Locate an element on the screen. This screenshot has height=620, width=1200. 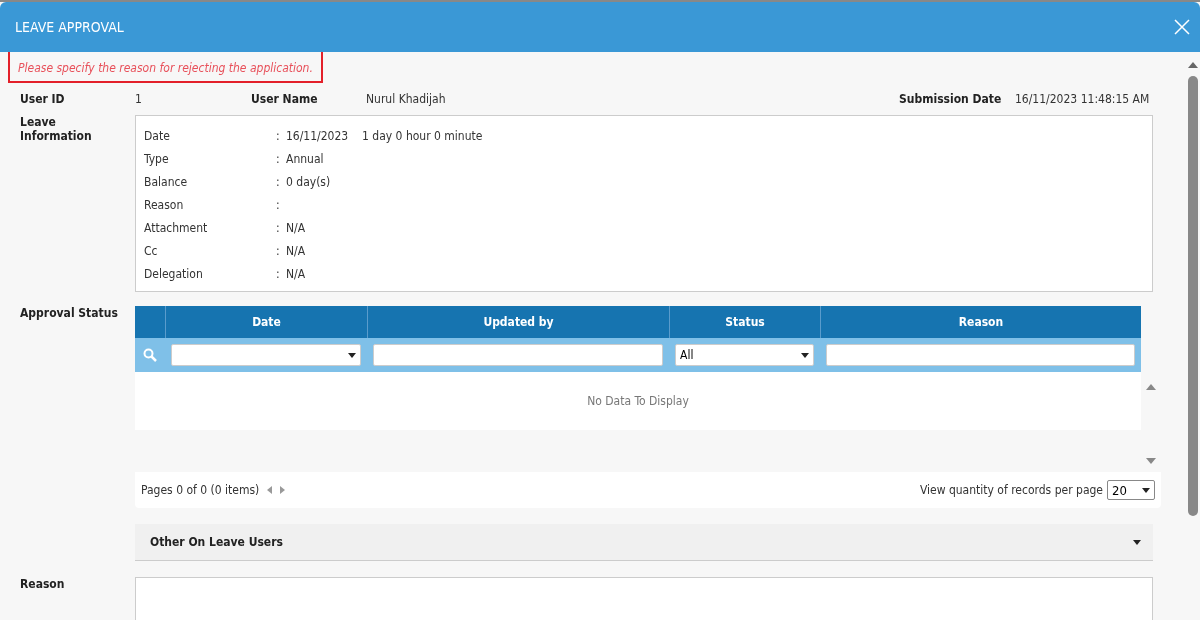
filter-dropdown is located at coordinates (266, 355).